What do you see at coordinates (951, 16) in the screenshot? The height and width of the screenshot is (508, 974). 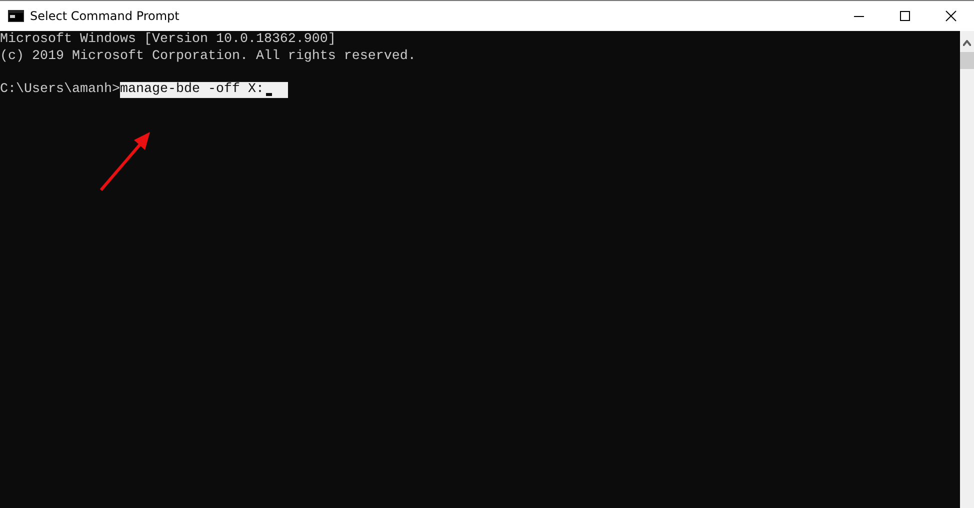 I see `close-icon` at bounding box center [951, 16].